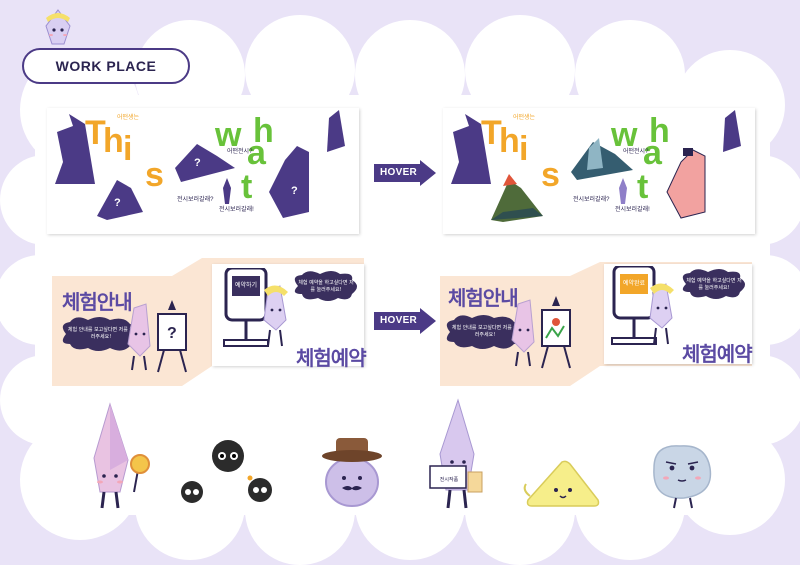 Image resolution: width=800 pixels, height=565 pixels. I want to click on page-title-pill: WORK PLACE, so click(106, 66).